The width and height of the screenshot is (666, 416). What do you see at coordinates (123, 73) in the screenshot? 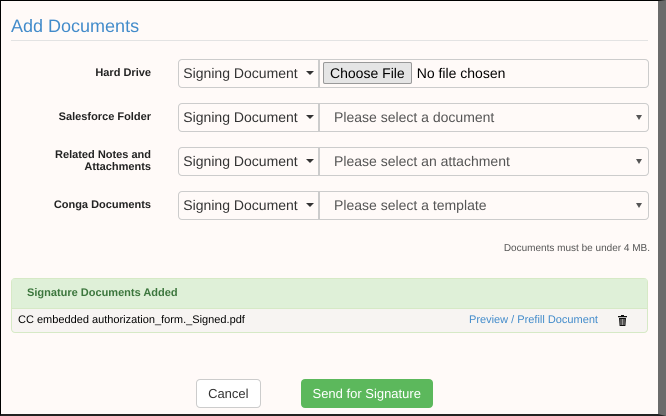
I see `source-label: Hard Drive` at bounding box center [123, 73].